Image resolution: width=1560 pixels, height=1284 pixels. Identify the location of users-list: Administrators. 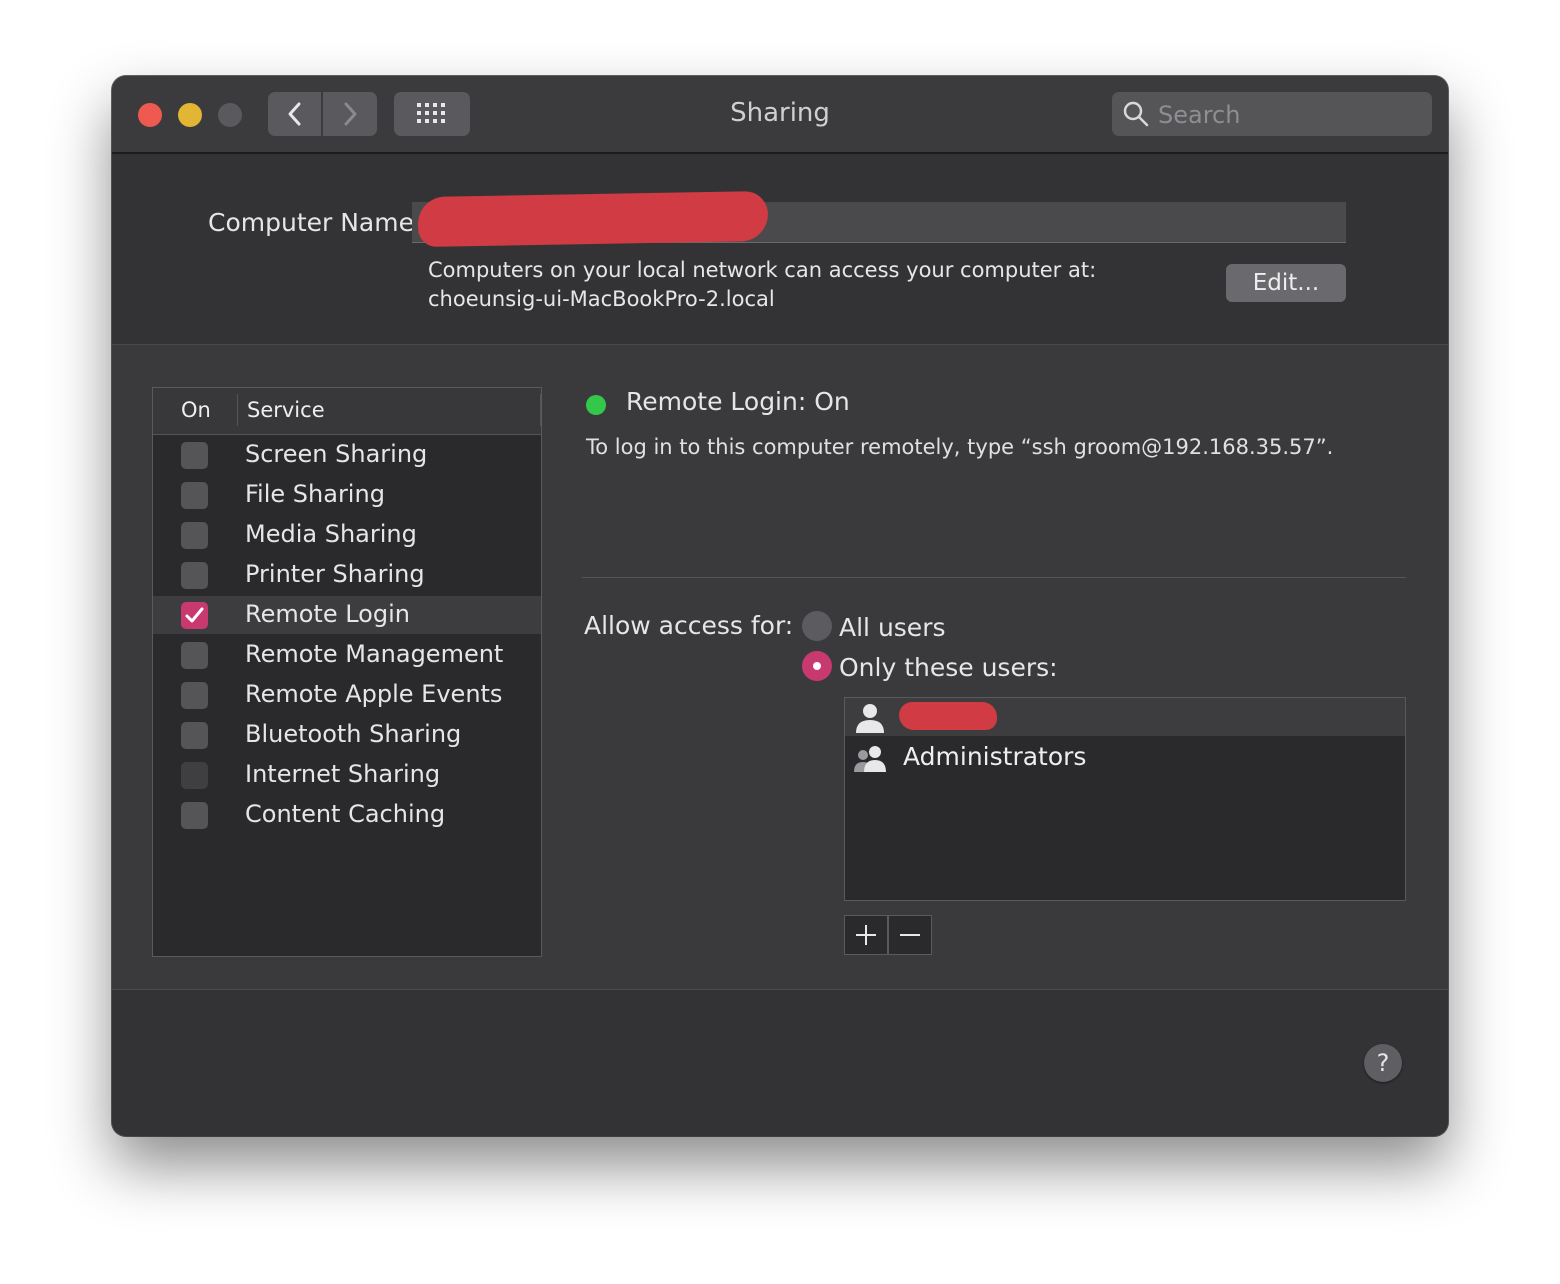
(1125, 799).